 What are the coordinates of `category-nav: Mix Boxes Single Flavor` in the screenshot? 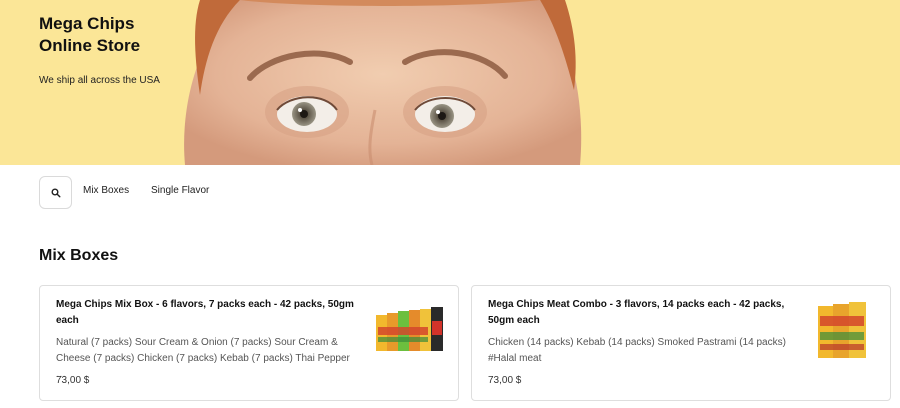 It's located at (450, 195).